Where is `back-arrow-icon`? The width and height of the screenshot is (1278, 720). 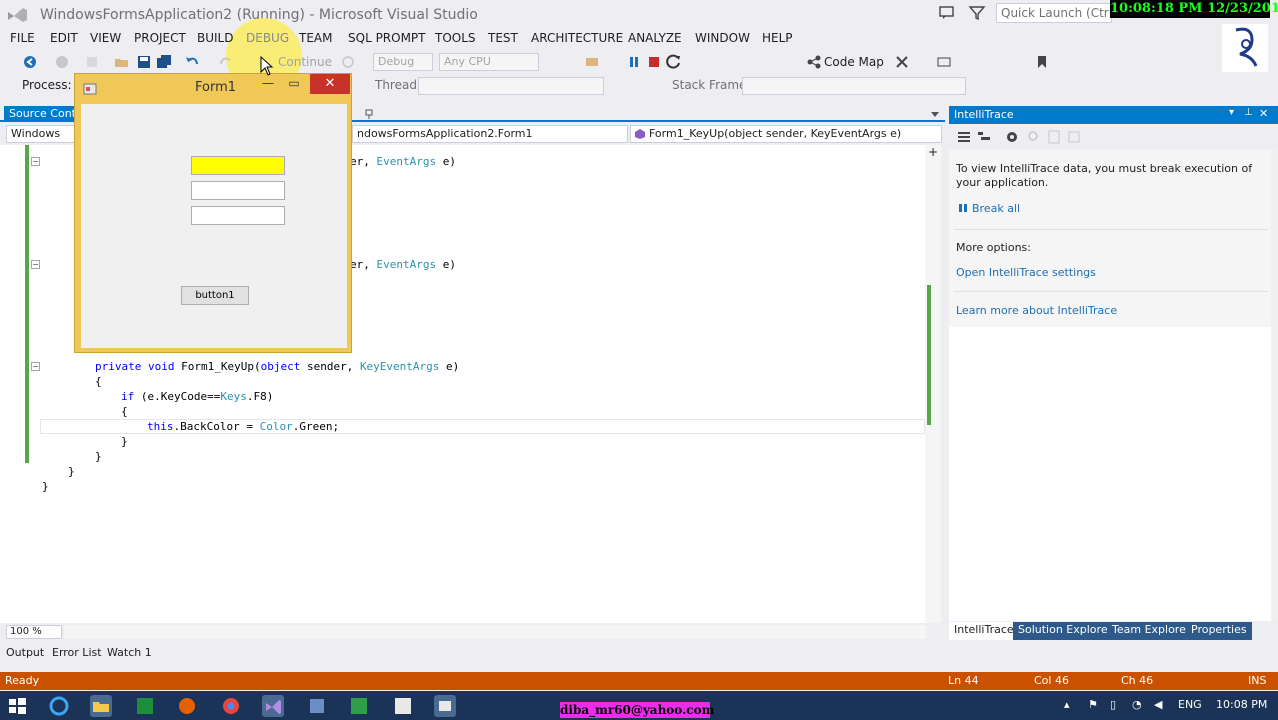
back-arrow-icon is located at coordinates (30, 62).